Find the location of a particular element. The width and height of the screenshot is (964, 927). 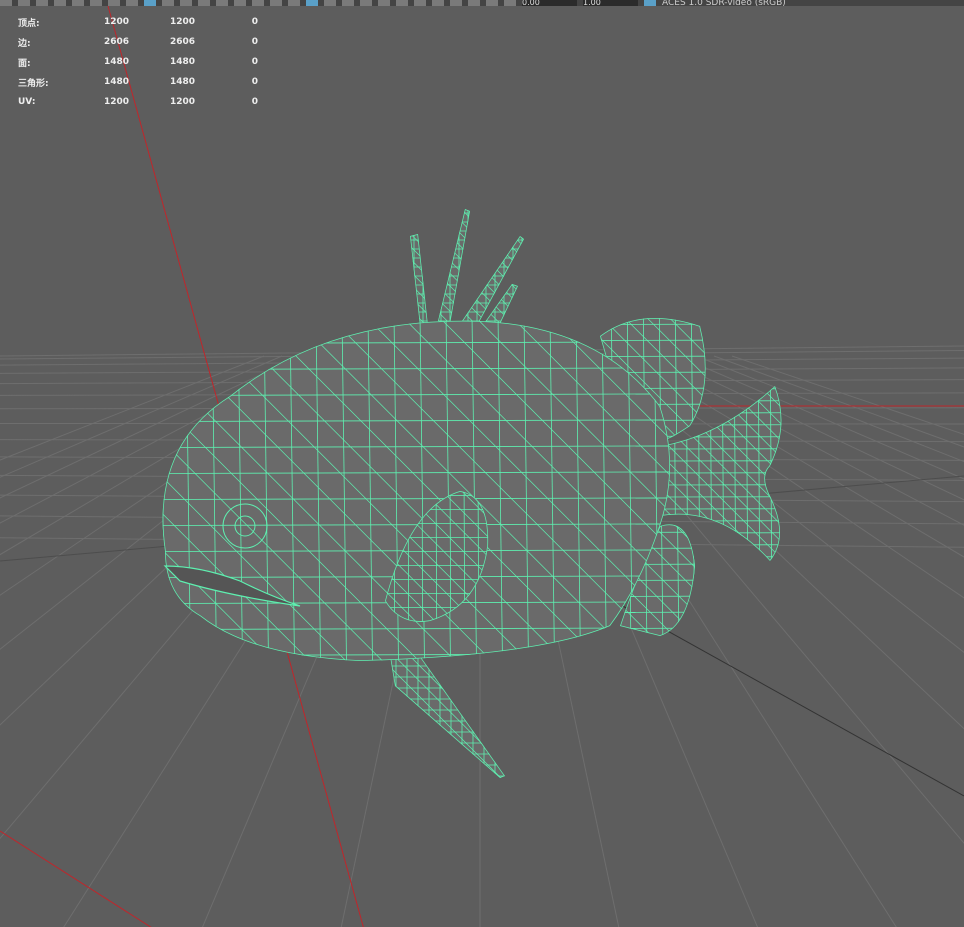

stat-row-uvs: UV: 1200 1200 0 is located at coordinates (138, 102).